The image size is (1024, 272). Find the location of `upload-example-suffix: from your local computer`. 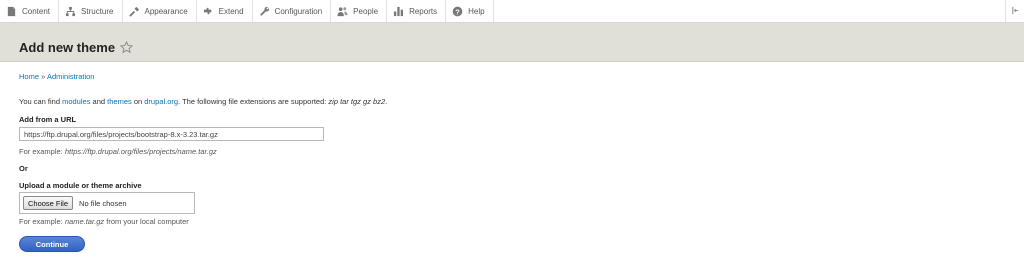

upload-example-suffix: from your local computer is located at coordinates (146, 221).